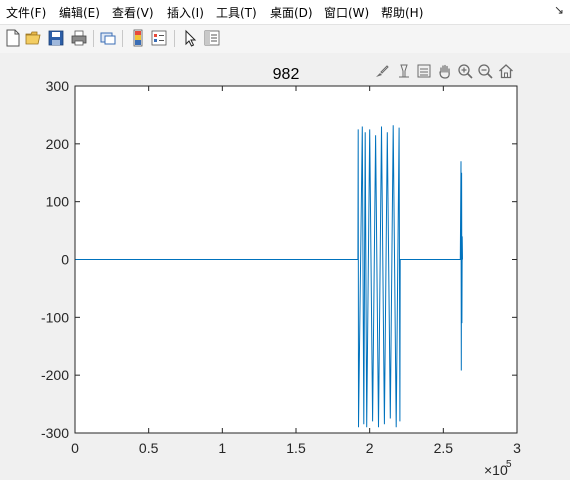  I want to click on print-icon, so click(79, 38).